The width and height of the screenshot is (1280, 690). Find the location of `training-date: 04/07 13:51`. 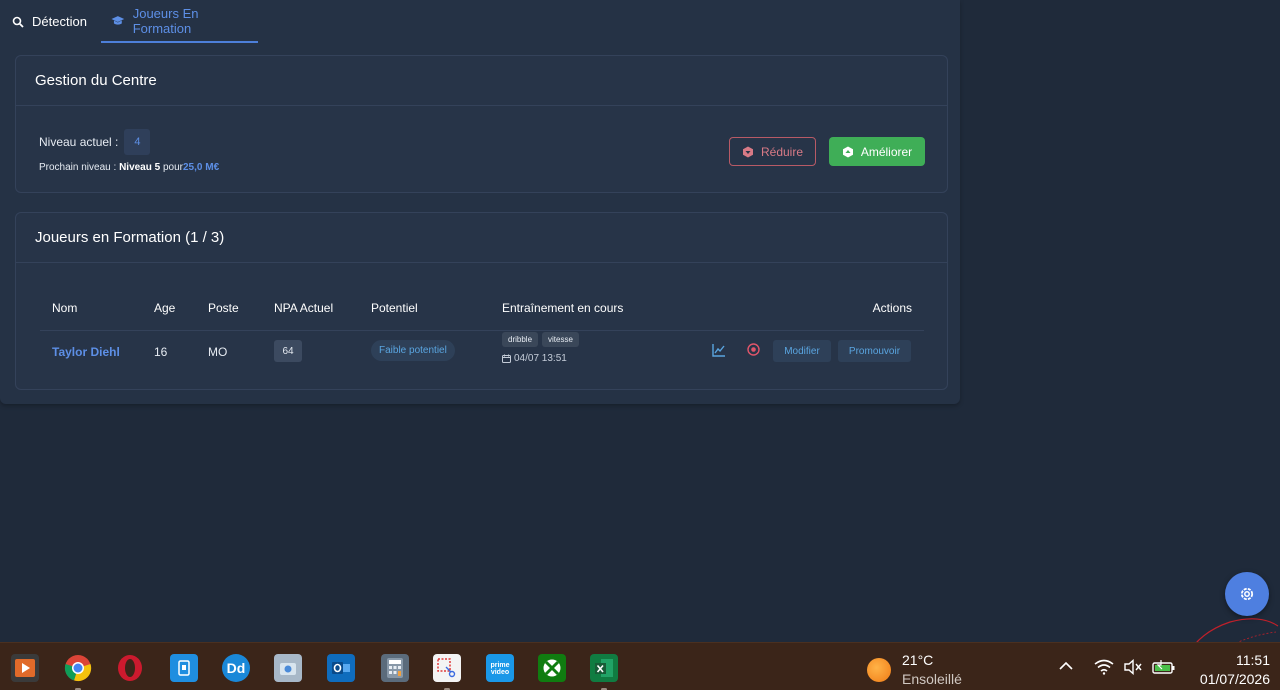

training-date: 04/07 13:51 is located at coordinates (534, 358).